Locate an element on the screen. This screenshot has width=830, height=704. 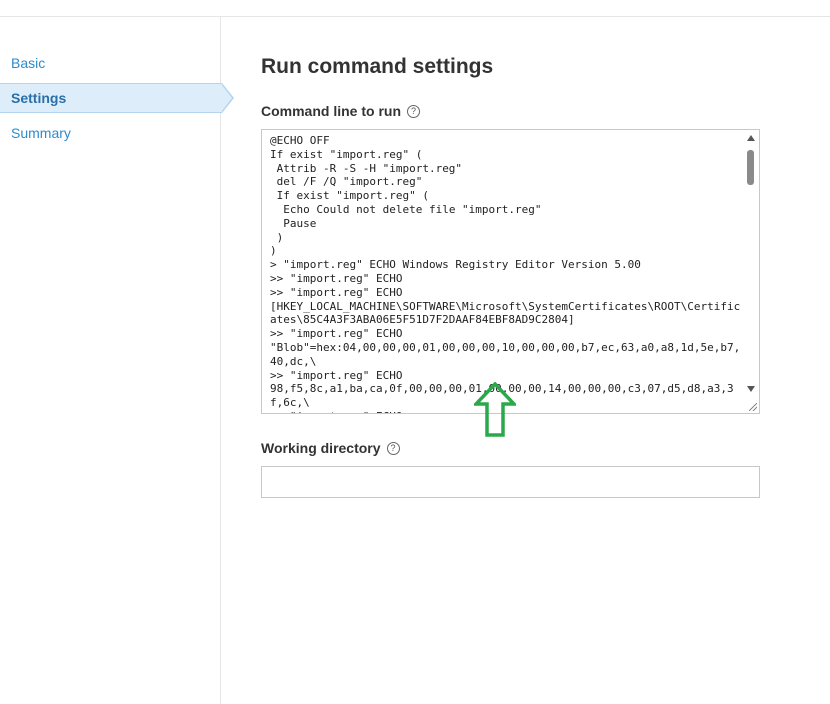
command-line-label: Command line to run ? is located at coordinates (340, 111).